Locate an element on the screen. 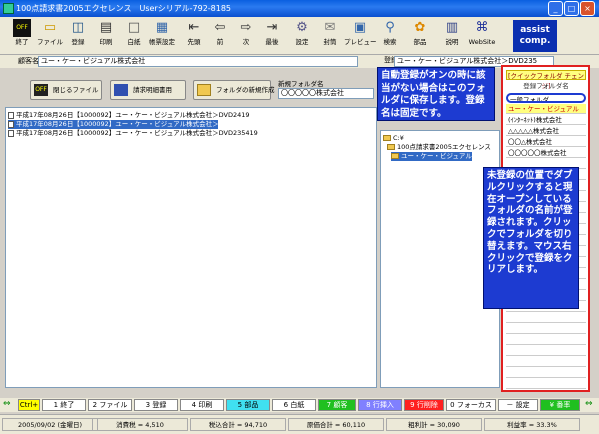 Image resolution: width=599 pixels, height=434 pixels. preview-icon: ▣ is located at coordinates (360, 27).